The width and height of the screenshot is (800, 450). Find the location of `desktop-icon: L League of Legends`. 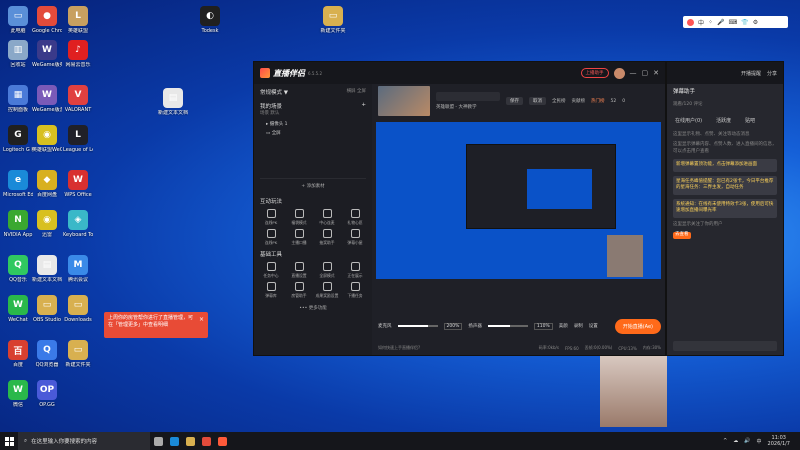

desktop-icon: L League of Legends is located at coordinates (78, 139).